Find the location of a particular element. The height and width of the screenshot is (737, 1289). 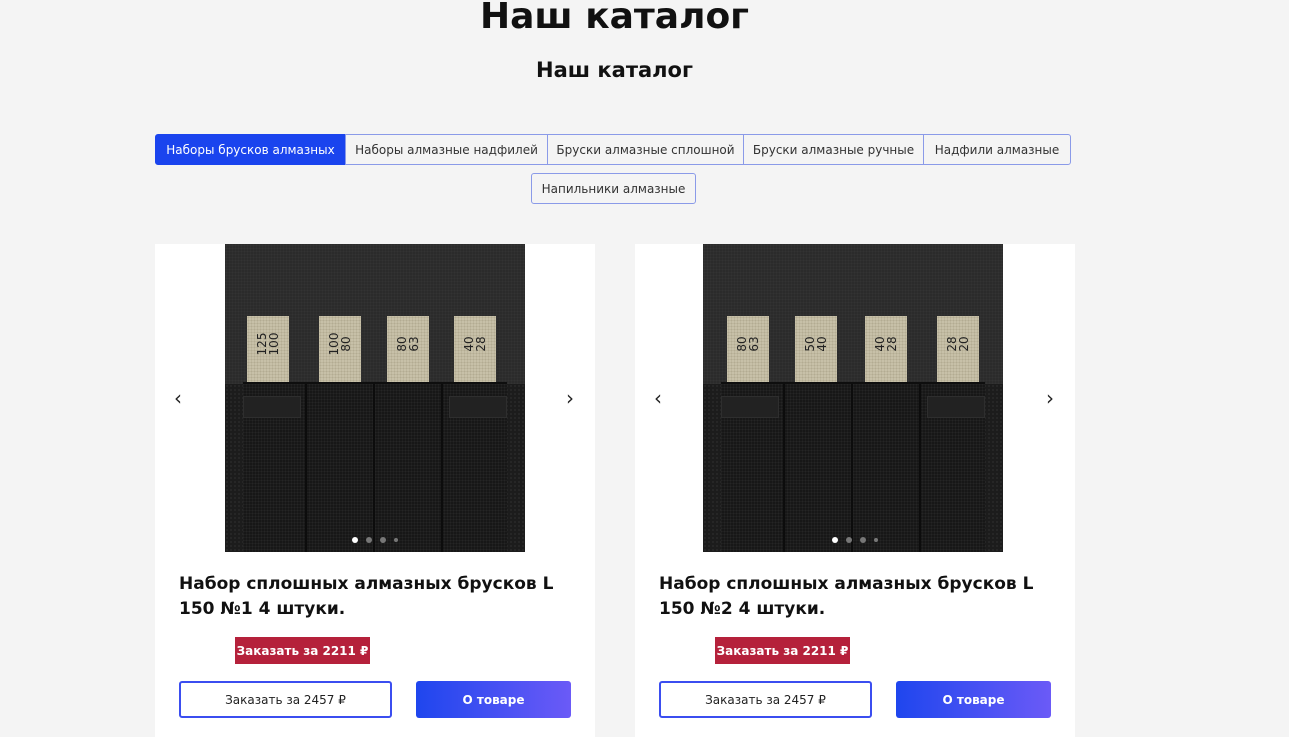

product-image-slider: 80 63 50 40 40 28 28 20 ‹ › is located at coordinates (855, 398).